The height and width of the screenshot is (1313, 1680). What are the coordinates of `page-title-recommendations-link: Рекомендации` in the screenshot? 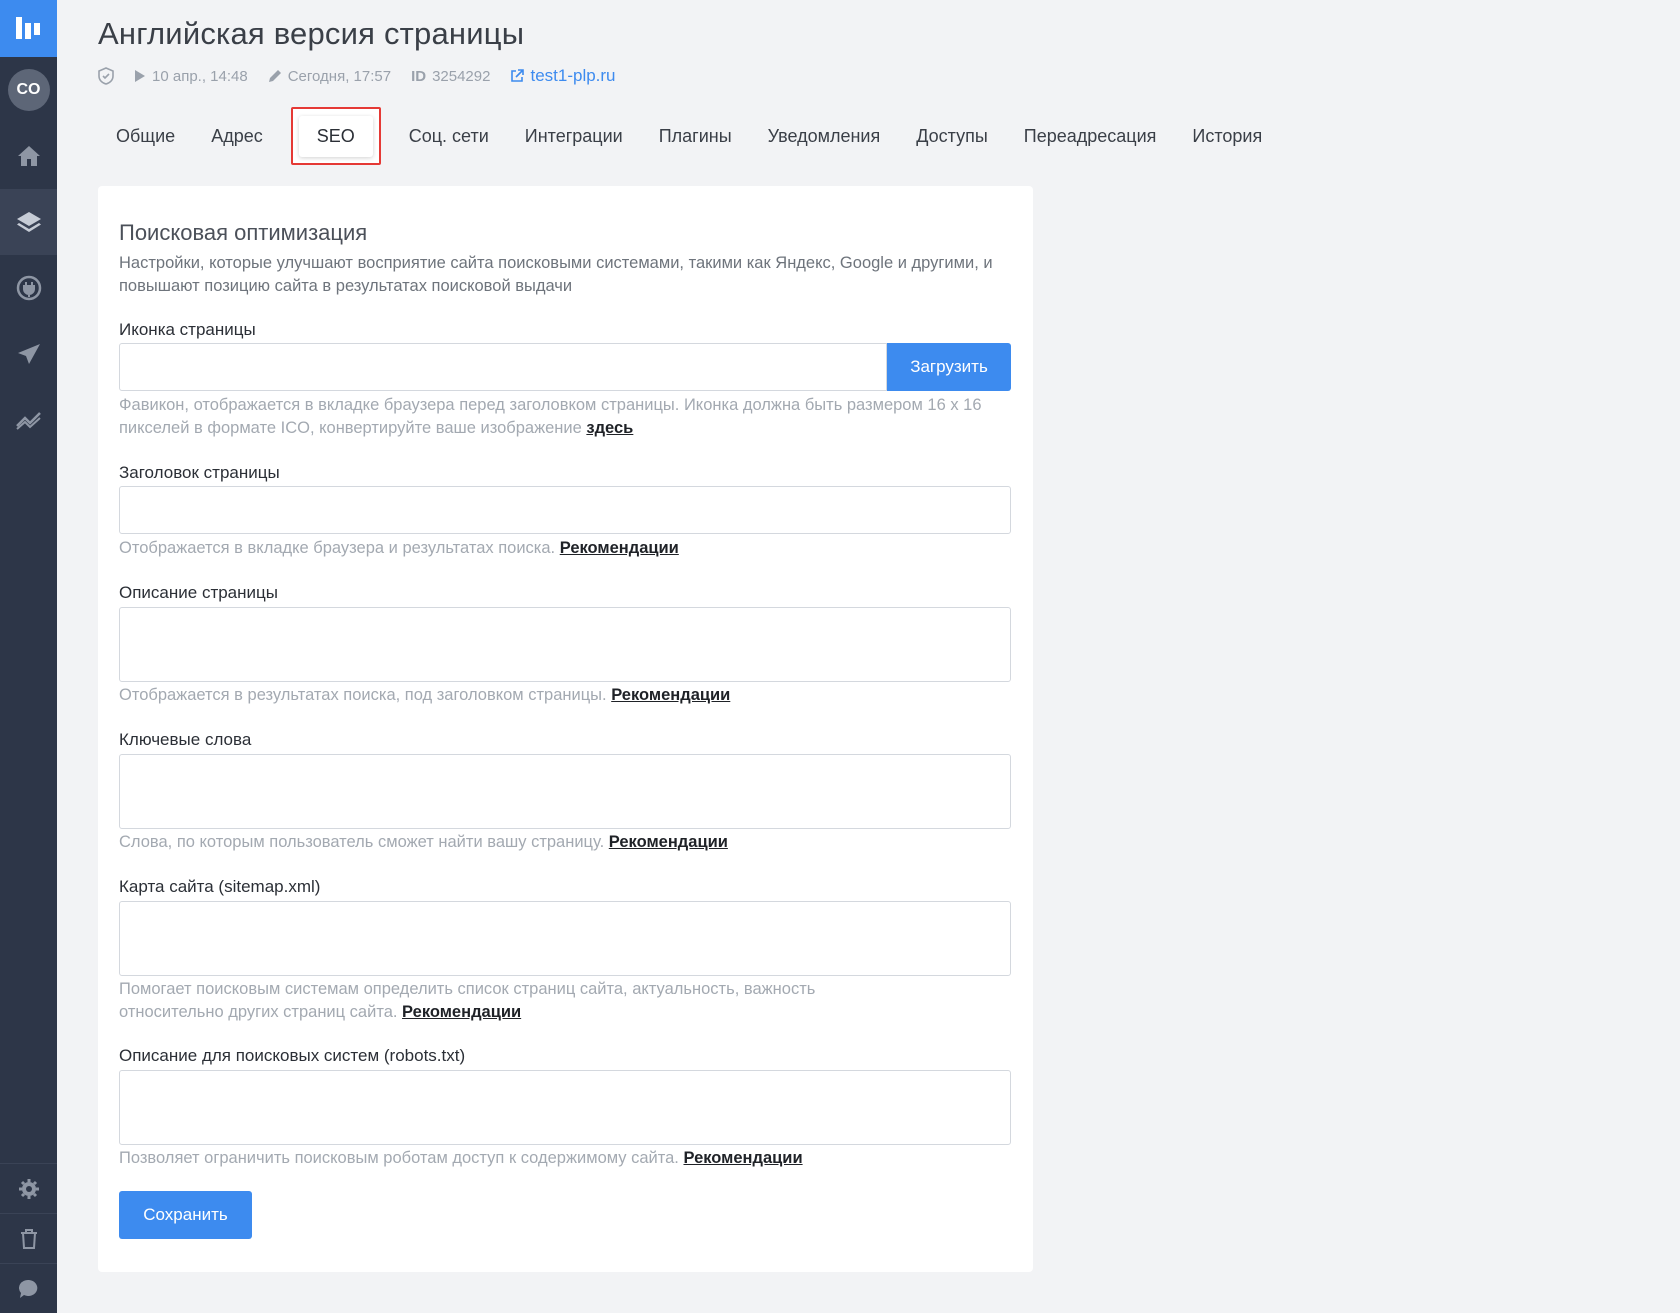 It's located at (619, 548).